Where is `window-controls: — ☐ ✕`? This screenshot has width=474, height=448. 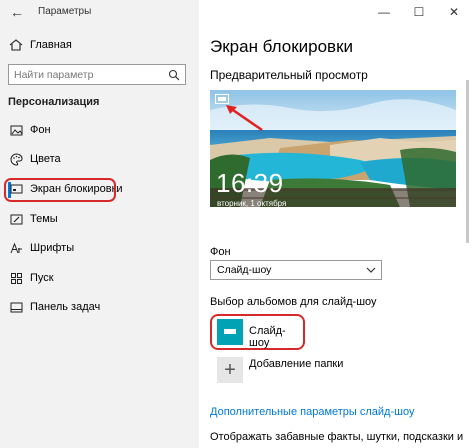
window-controls: — ☐ ✕ is located at coordinates (419, 12).